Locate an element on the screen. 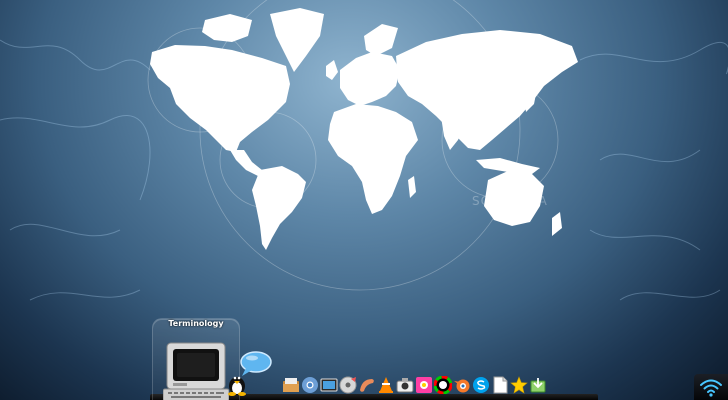  screenshot-icon is located at coordinates (329, 385).